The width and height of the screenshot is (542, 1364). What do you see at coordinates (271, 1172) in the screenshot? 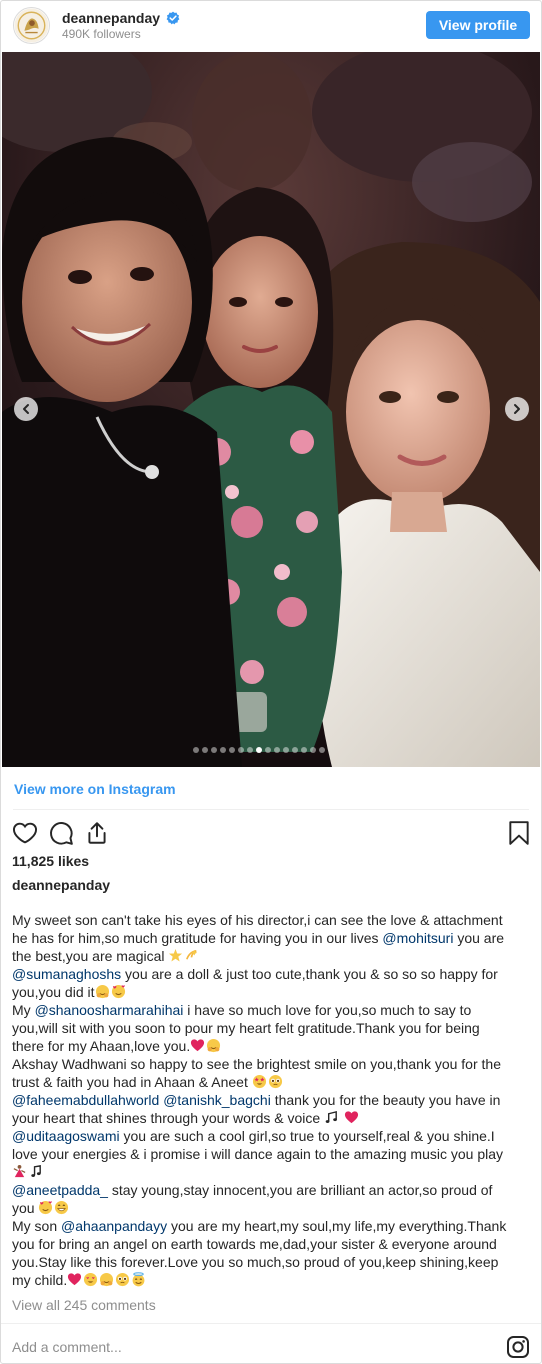
I see `caption-line` at bounding box center [271, 1172].